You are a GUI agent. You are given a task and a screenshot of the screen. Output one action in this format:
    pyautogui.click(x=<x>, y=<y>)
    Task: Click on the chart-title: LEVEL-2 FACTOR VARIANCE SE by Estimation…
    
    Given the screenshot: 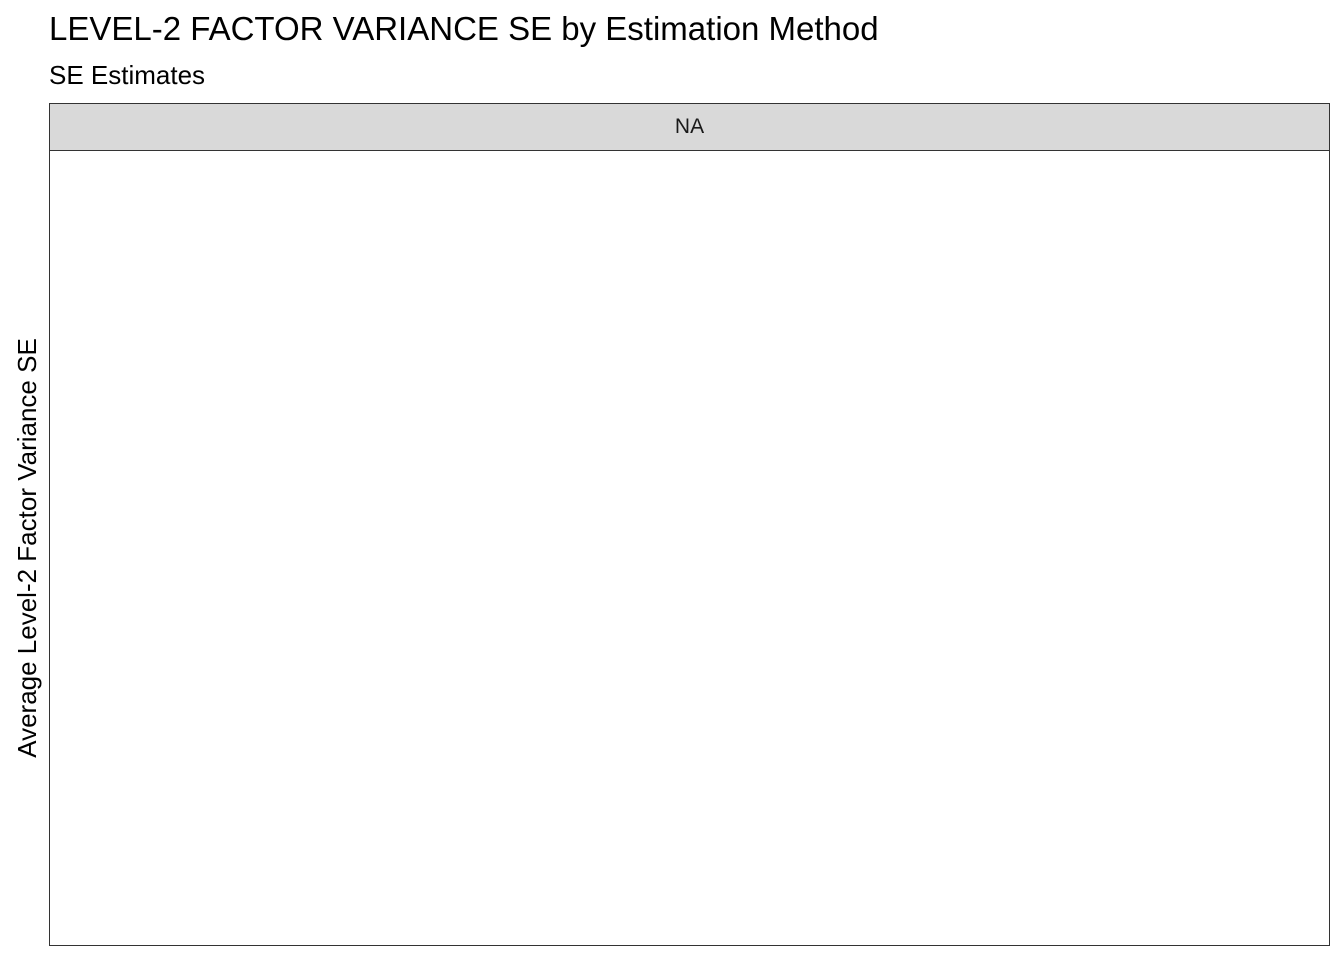 What is the action you would take?
    pyautogui.click(x=464, y=28)
    